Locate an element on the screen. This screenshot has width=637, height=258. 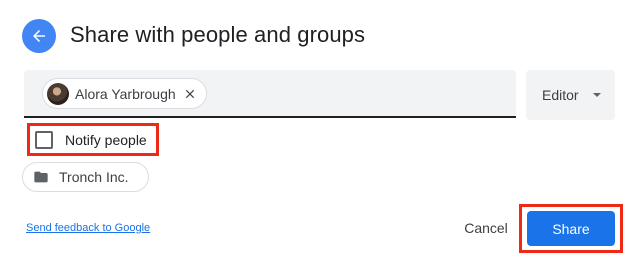
share-button: Share is located at coordinates (571, 228).